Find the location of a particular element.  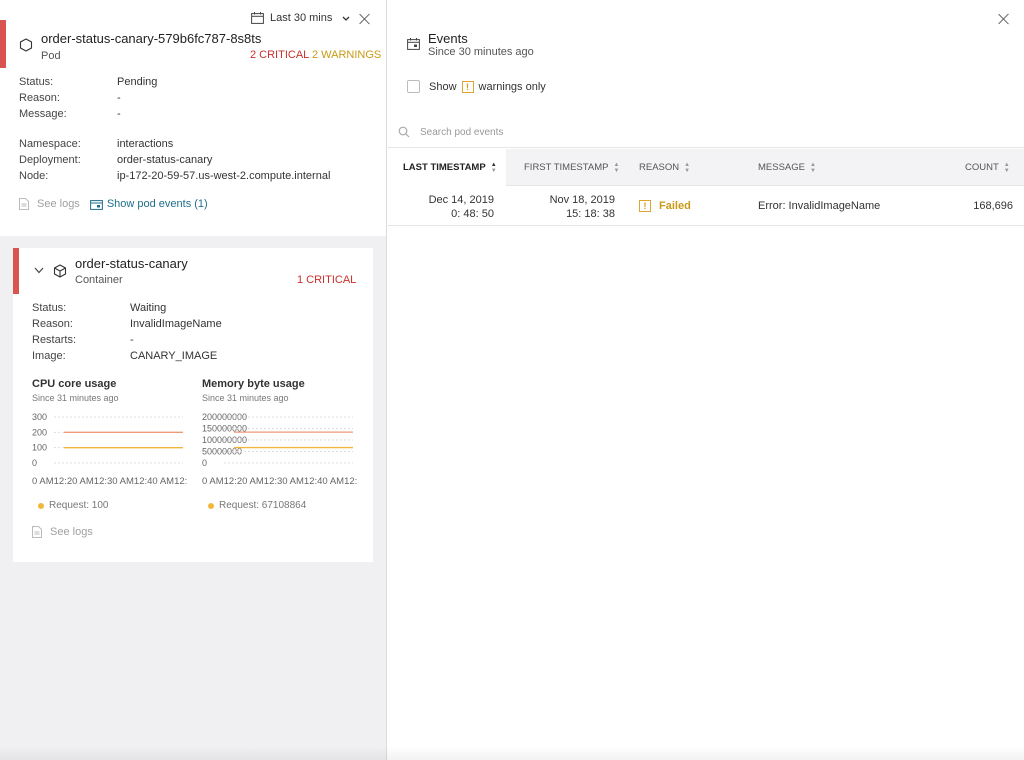

y-tick-label: 200 is located at coordinates (39, 432).